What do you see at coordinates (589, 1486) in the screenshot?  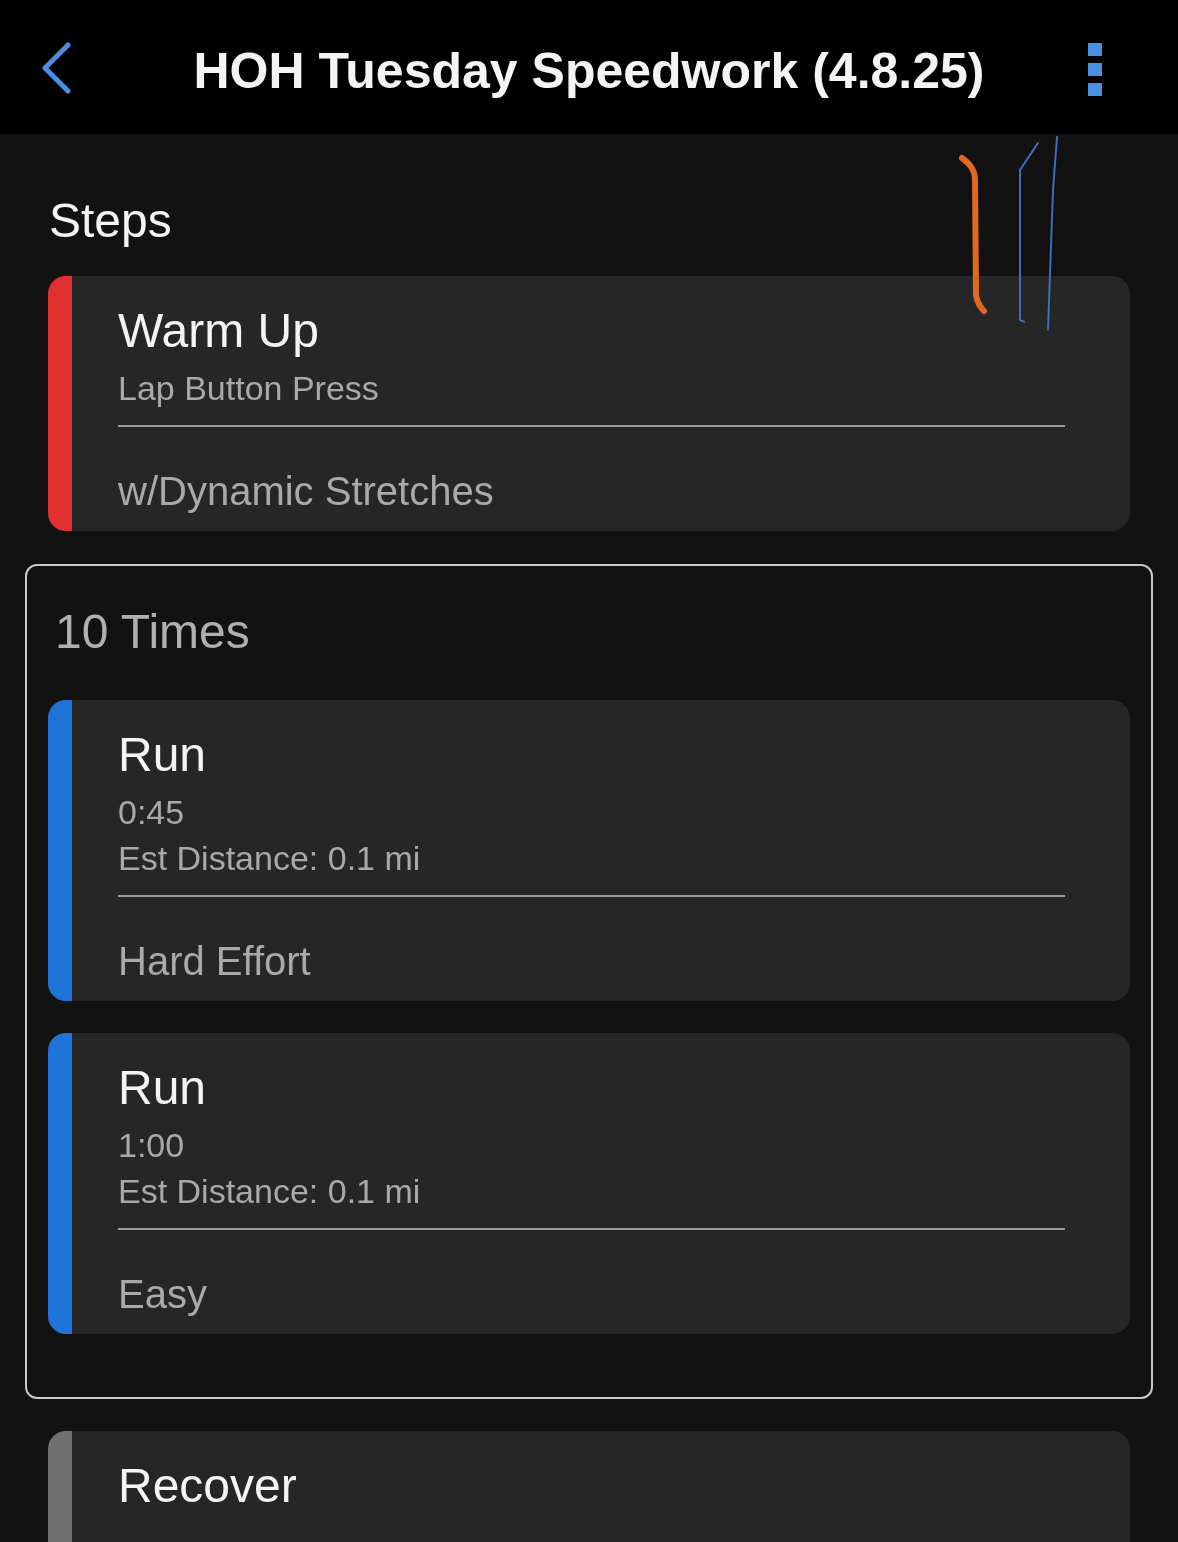 I see `step-card: Recover` at bounding box center [589, 1486].